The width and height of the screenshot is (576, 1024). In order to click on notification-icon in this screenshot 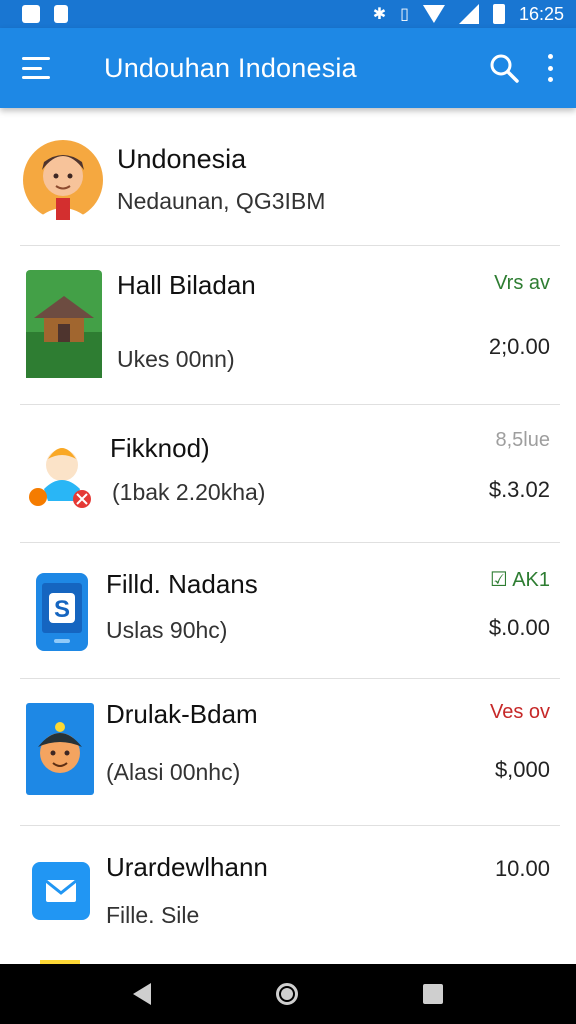, I will do `click(31, 14)`.